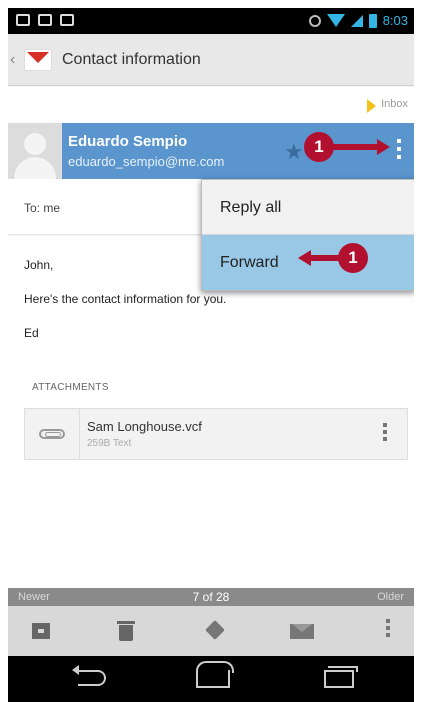  Describe the element at coordinates (314, 20) in the screenshot. I see `sync-icon` at that location.